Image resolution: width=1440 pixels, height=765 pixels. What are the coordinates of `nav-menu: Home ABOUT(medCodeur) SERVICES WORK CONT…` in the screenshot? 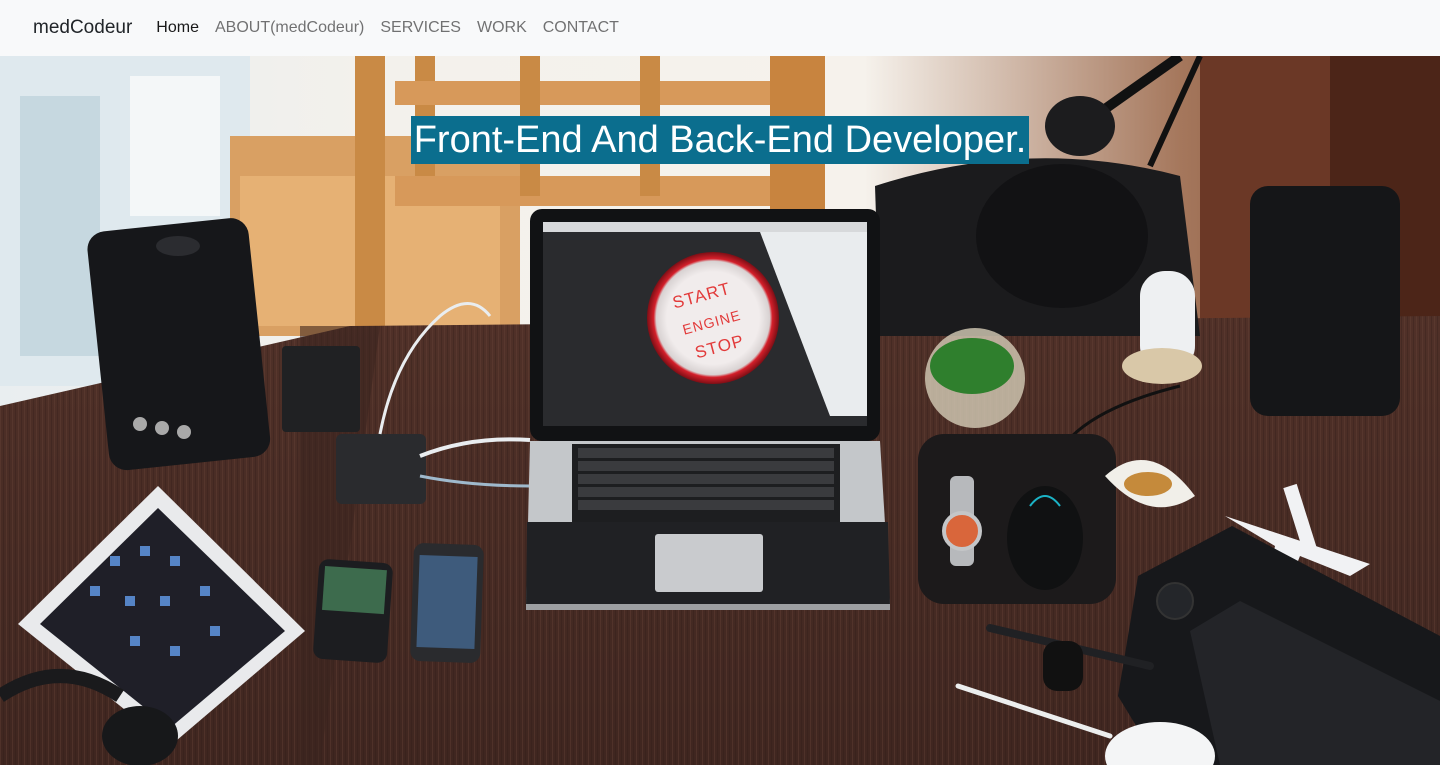 It's located at (395, 28).